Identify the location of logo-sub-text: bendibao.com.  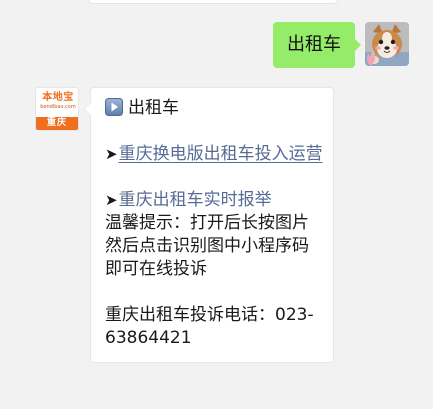
(58, 107).